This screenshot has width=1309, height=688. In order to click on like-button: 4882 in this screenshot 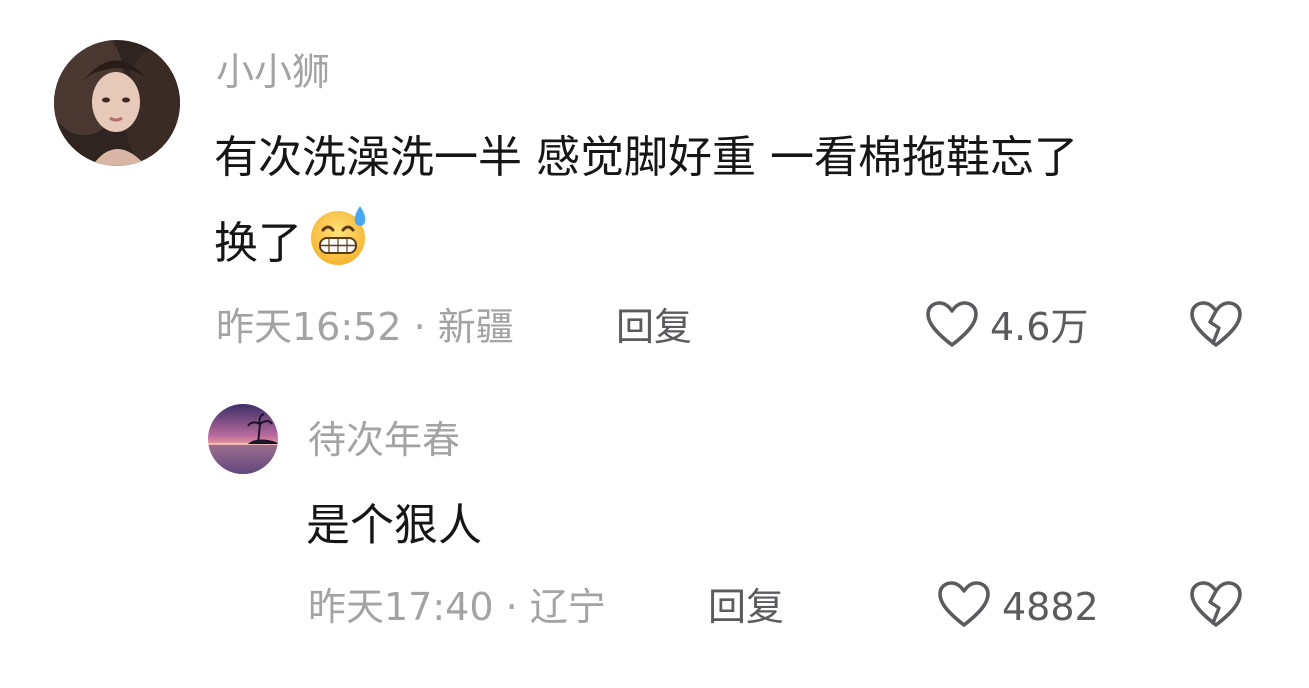, I will do `click(1017, 607)`.